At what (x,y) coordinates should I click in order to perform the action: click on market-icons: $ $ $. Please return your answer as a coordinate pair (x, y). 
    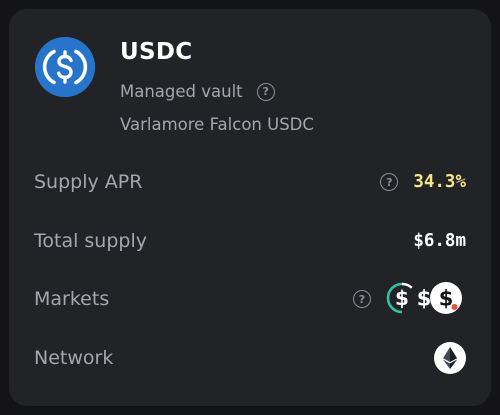
    Looking at the image, I should click on (426, 299).